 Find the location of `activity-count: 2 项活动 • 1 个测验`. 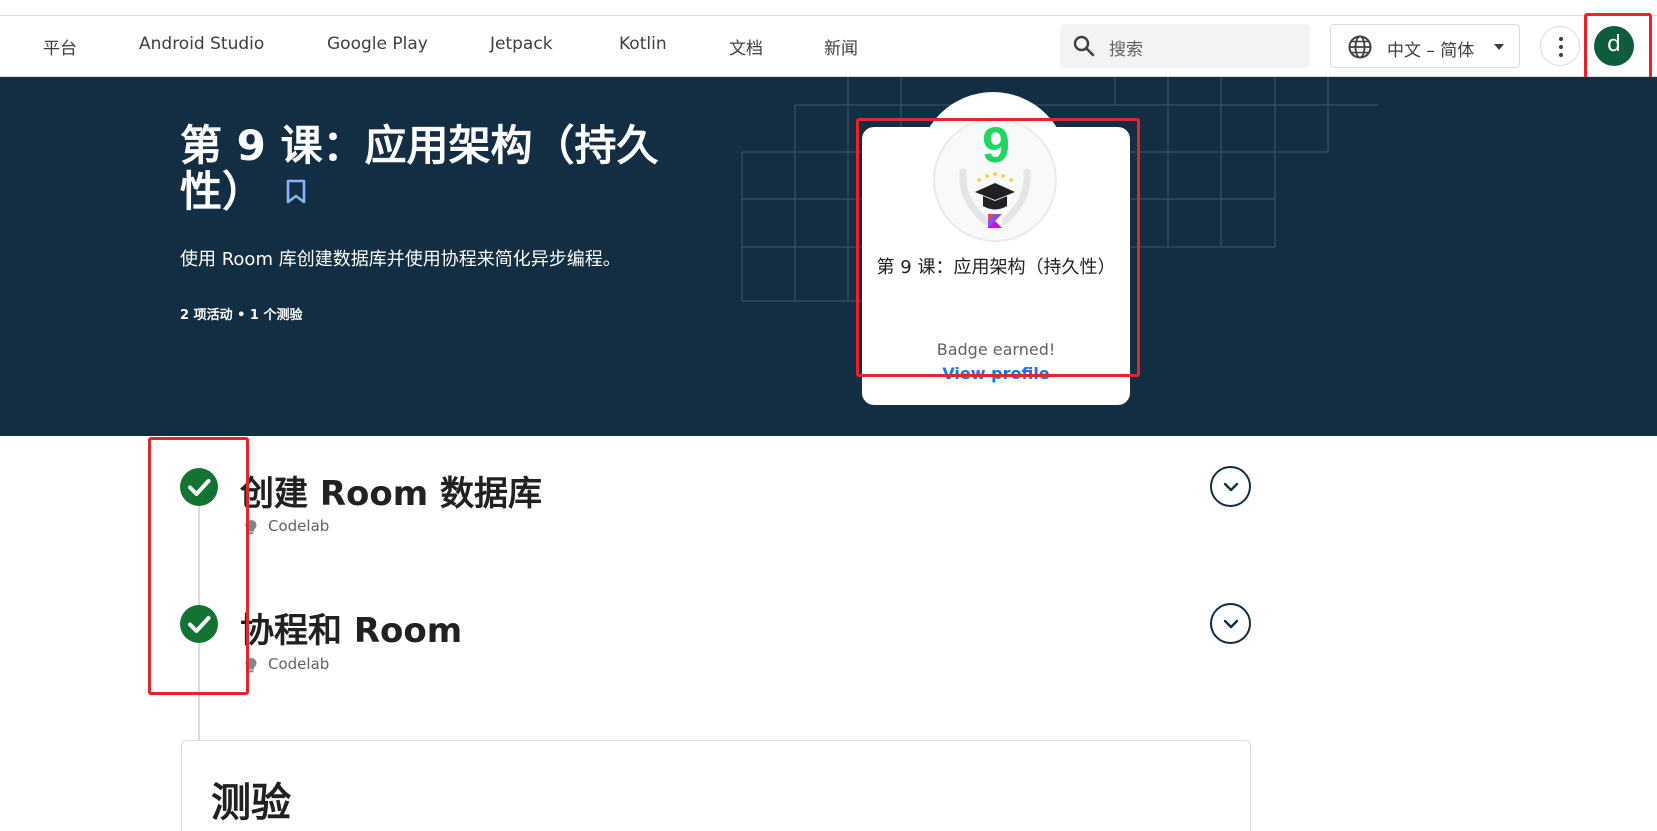

activity-count: 2 项活动 • 1 个测验 is located at coordinates (241, 315).